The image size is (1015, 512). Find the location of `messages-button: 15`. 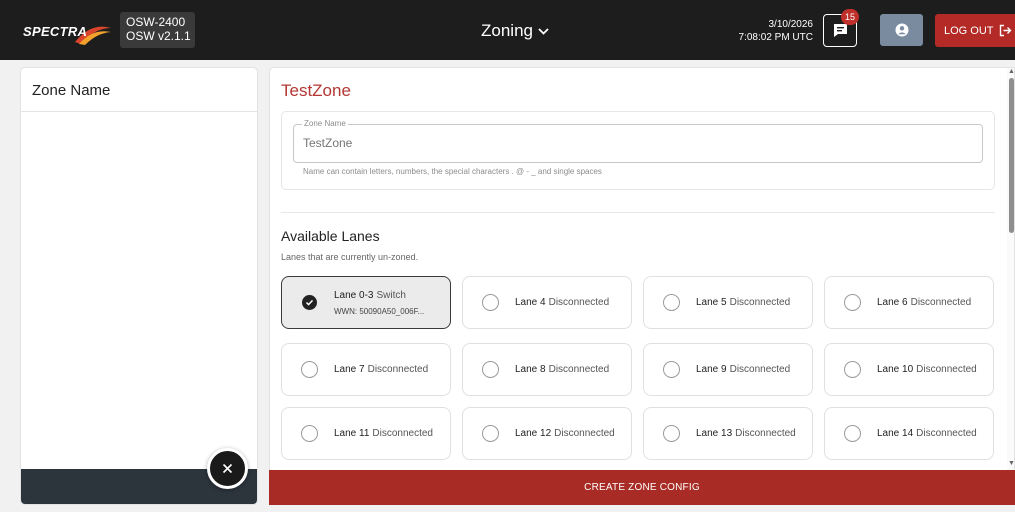

messages-button: 15 is located at coordinates (841, 28).